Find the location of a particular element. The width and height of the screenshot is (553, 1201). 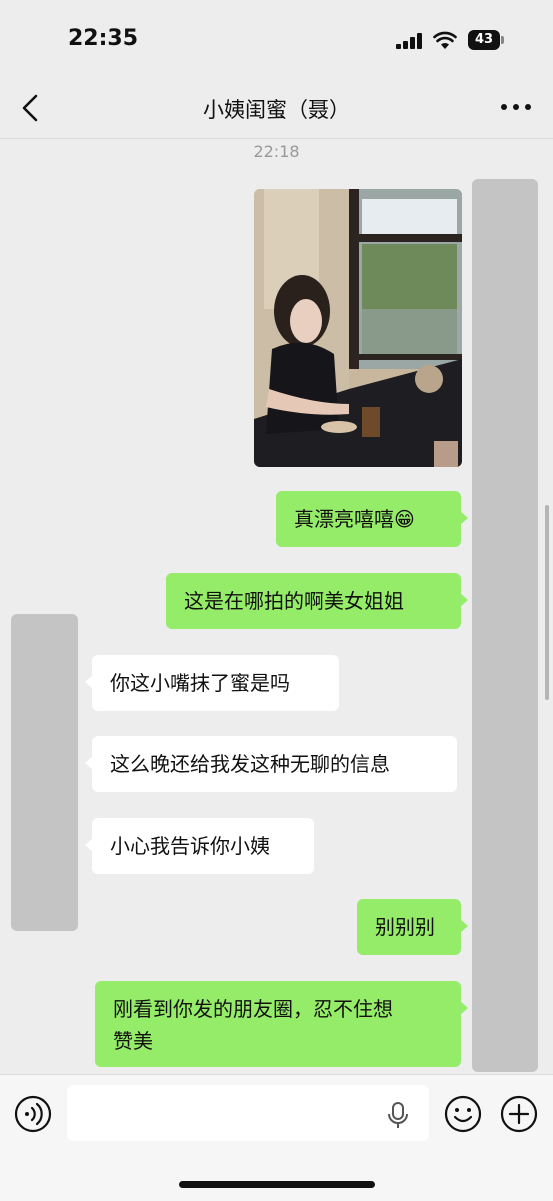

message-timestamp: 22:18 is located at coordinates (276, 151).